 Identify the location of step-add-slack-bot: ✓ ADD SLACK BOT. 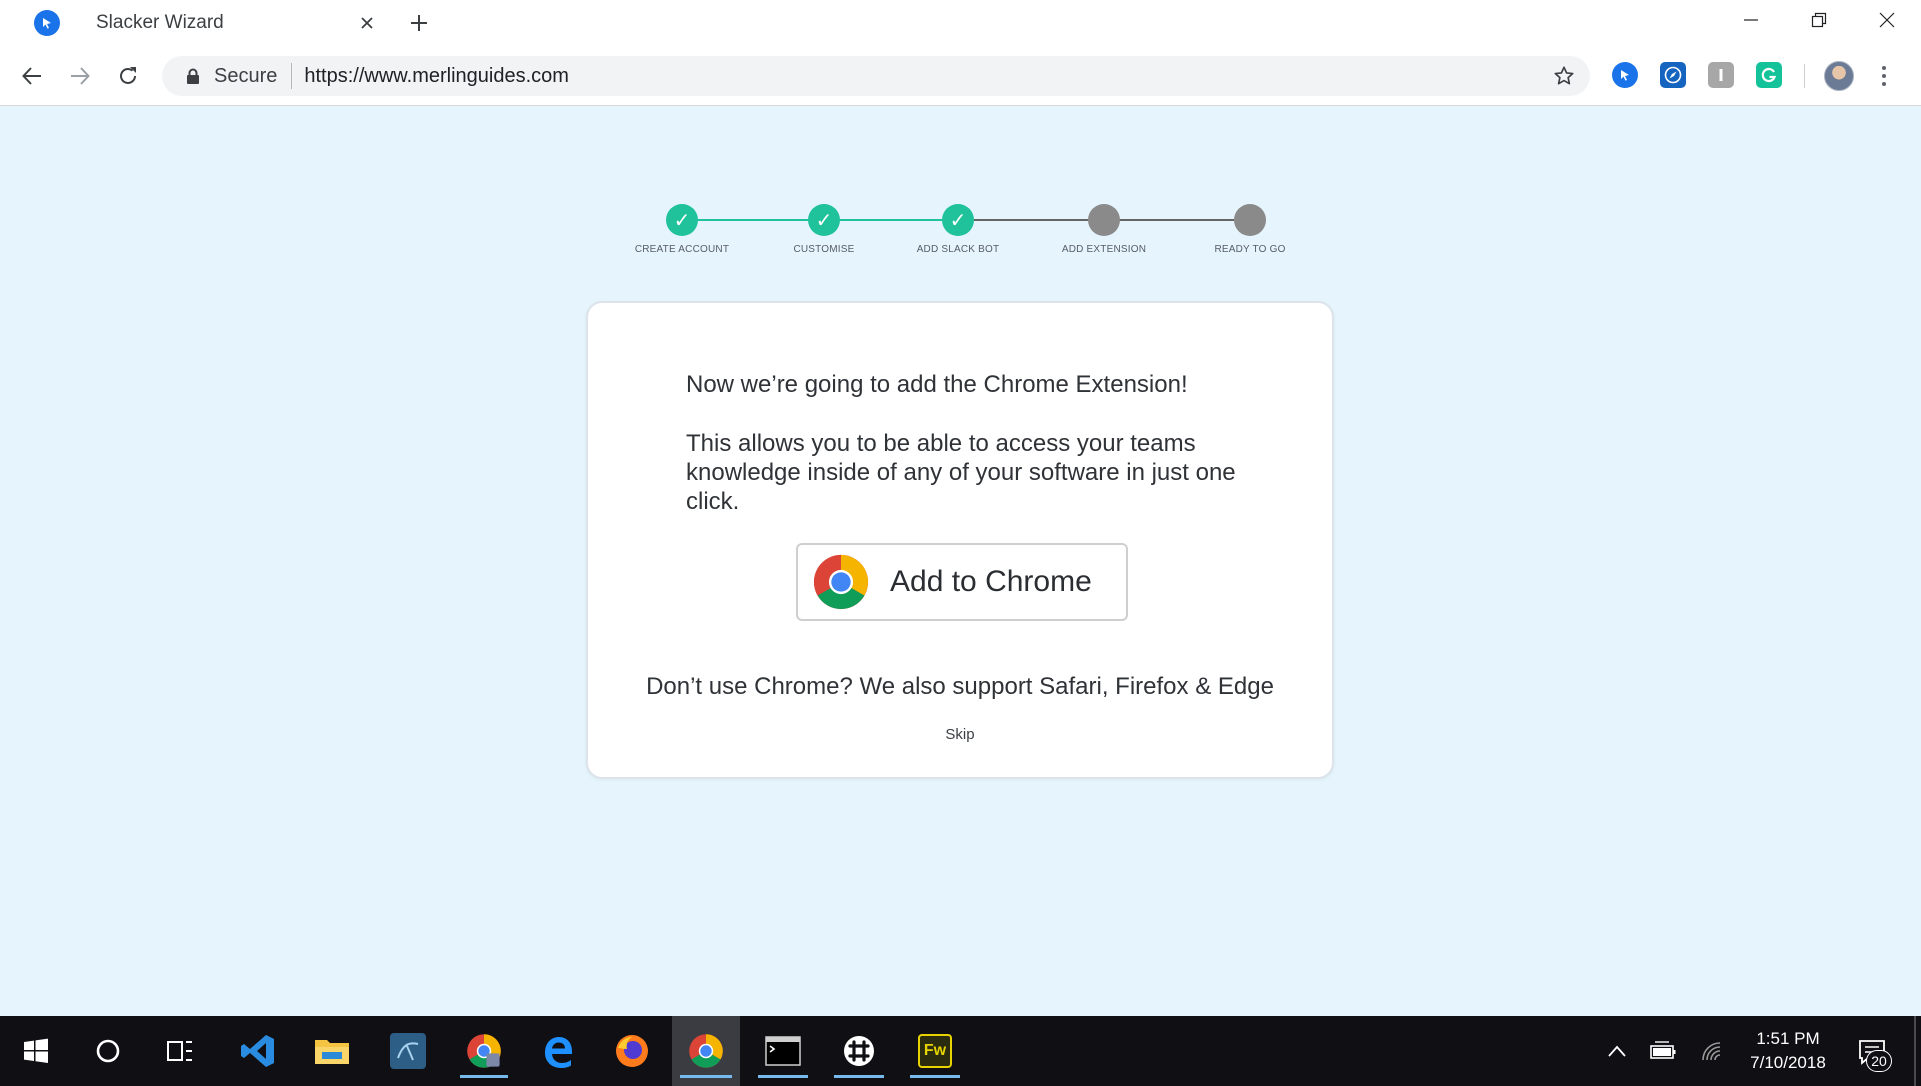
(958, 229).